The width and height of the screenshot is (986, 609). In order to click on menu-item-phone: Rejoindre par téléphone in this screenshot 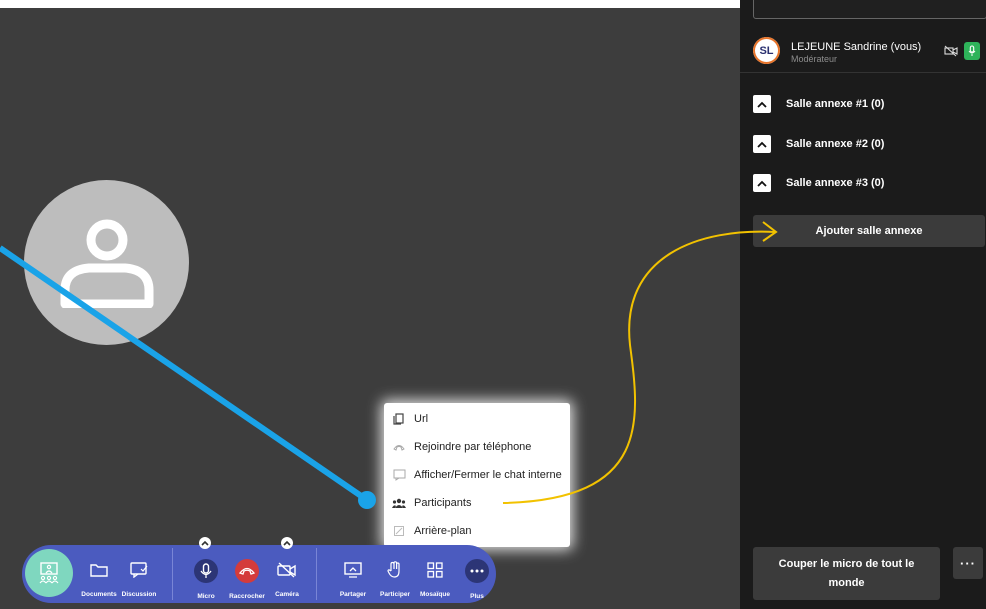, I will do `click(477, 447)`.